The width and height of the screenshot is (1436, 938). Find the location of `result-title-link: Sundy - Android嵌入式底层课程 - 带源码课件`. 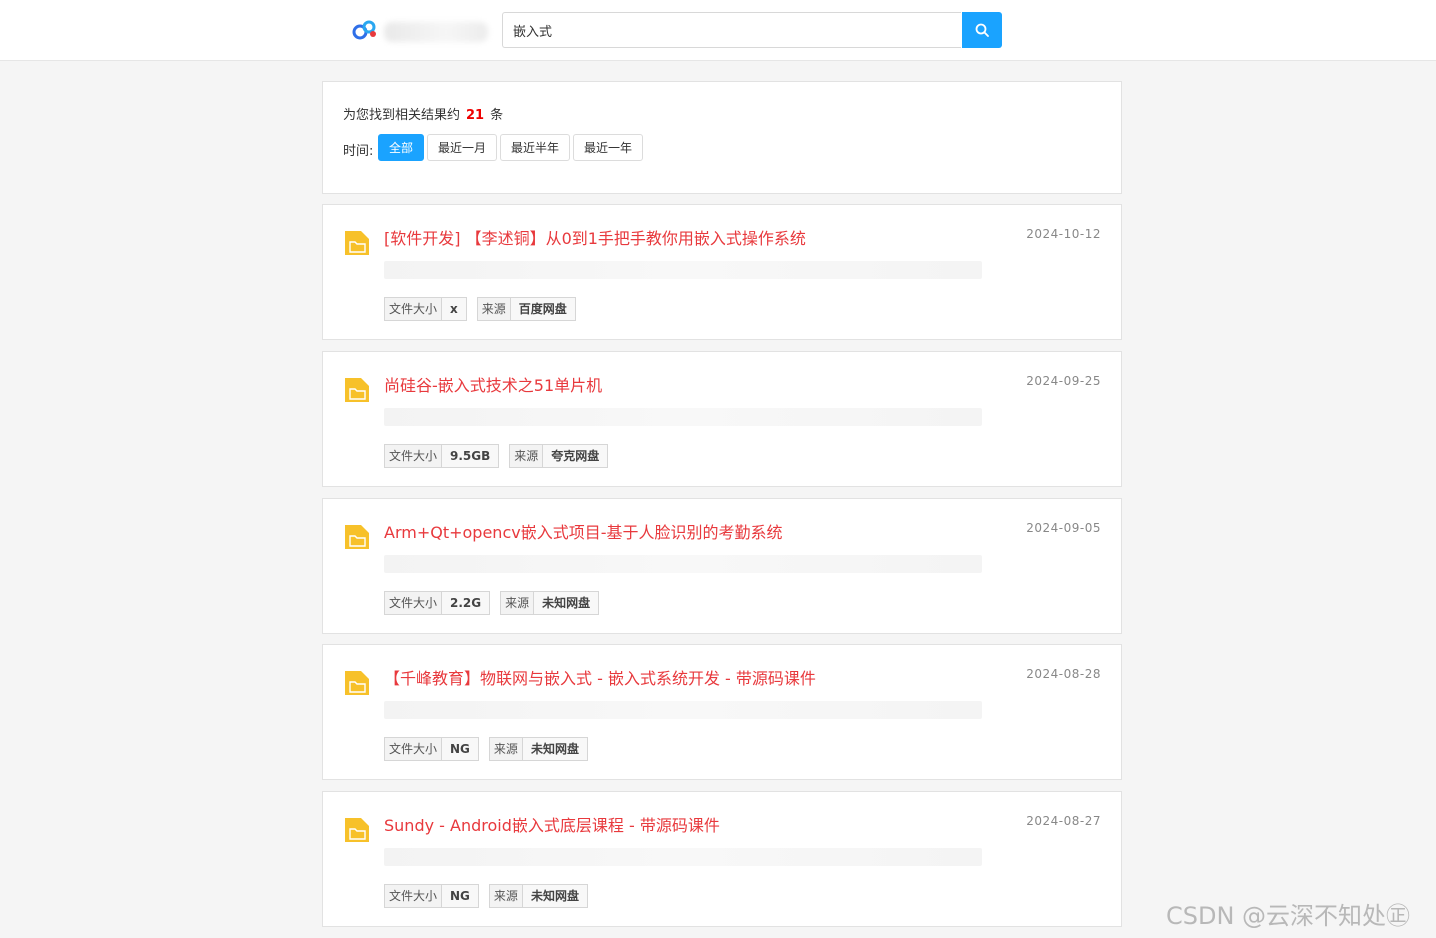

result-title-link: Sundy - Android嵌入式底层课程 - 带源码课件 is located at coordinates (552, 824).